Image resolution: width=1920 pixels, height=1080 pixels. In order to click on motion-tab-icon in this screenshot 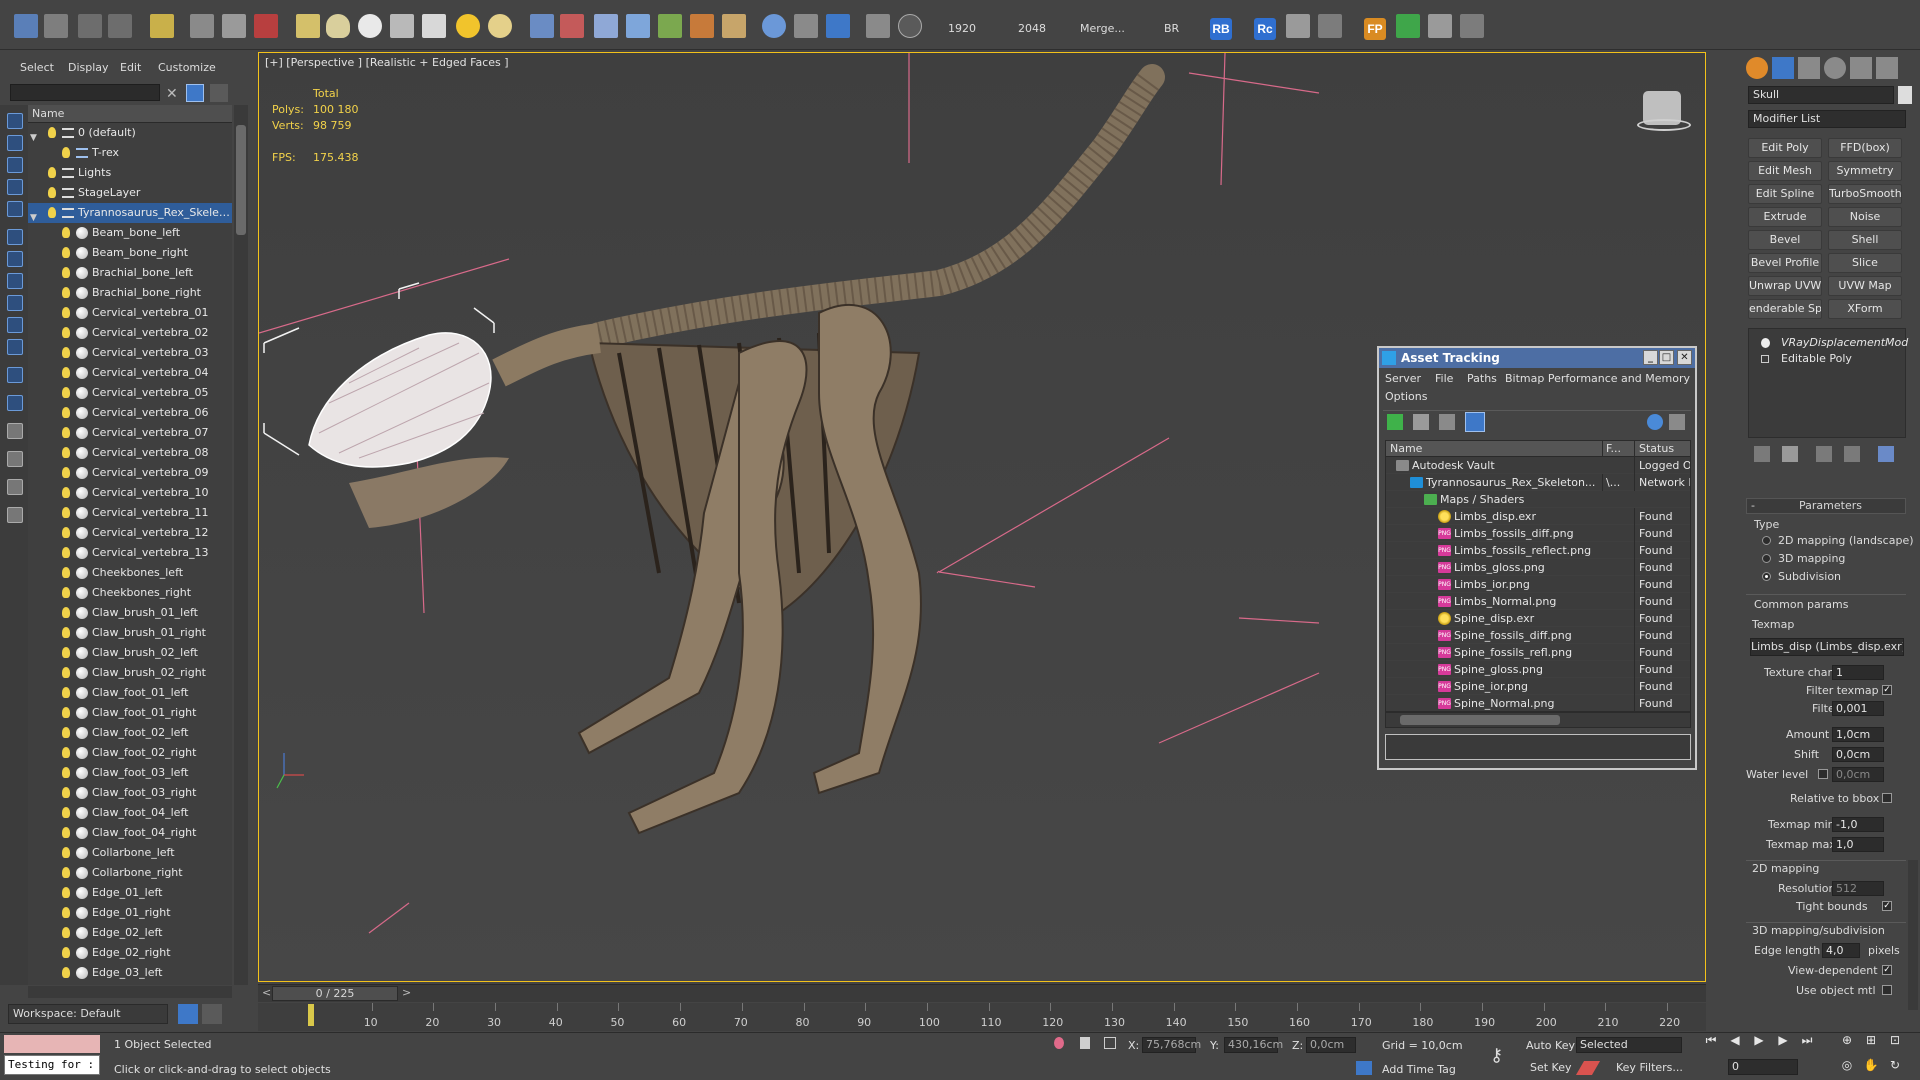, I will do `click(1835, 68)`.